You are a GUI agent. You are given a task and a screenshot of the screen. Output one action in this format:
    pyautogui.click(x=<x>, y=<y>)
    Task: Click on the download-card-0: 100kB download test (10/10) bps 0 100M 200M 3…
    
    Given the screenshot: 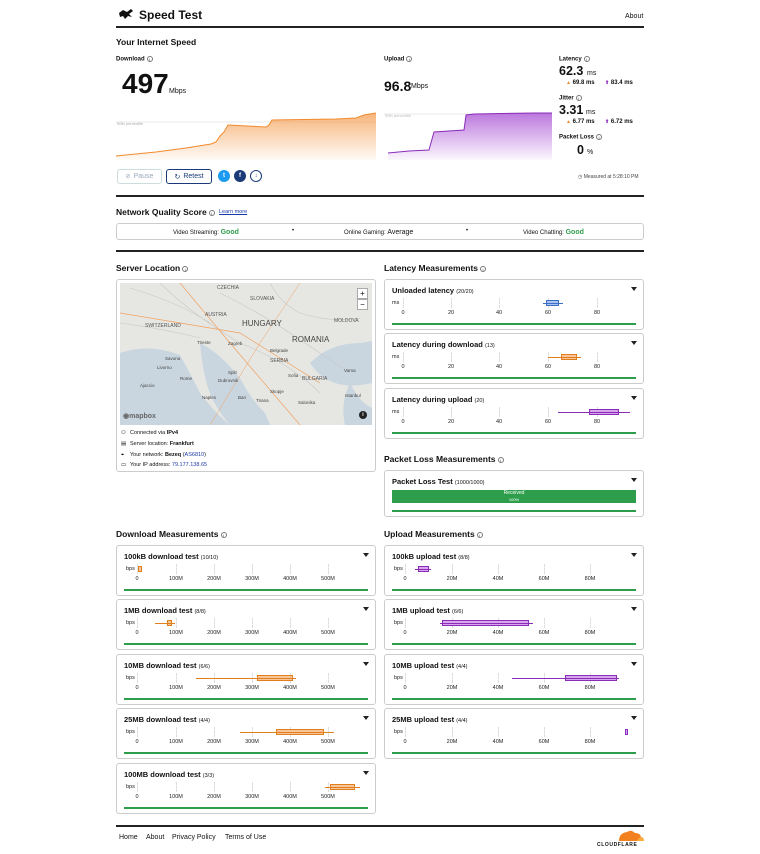 What is the action you would take?
    pyautogui.click(x=246, y=570)
    